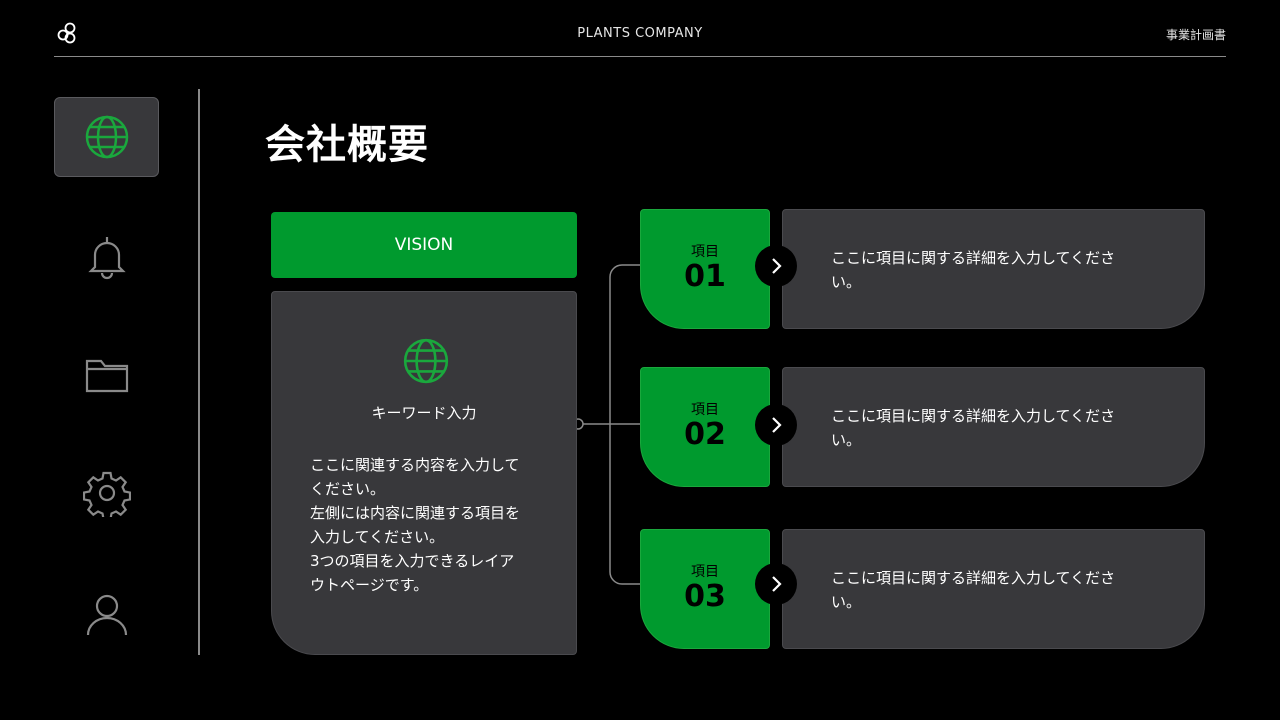  I want to click on globe-icon, so click(426, 361).